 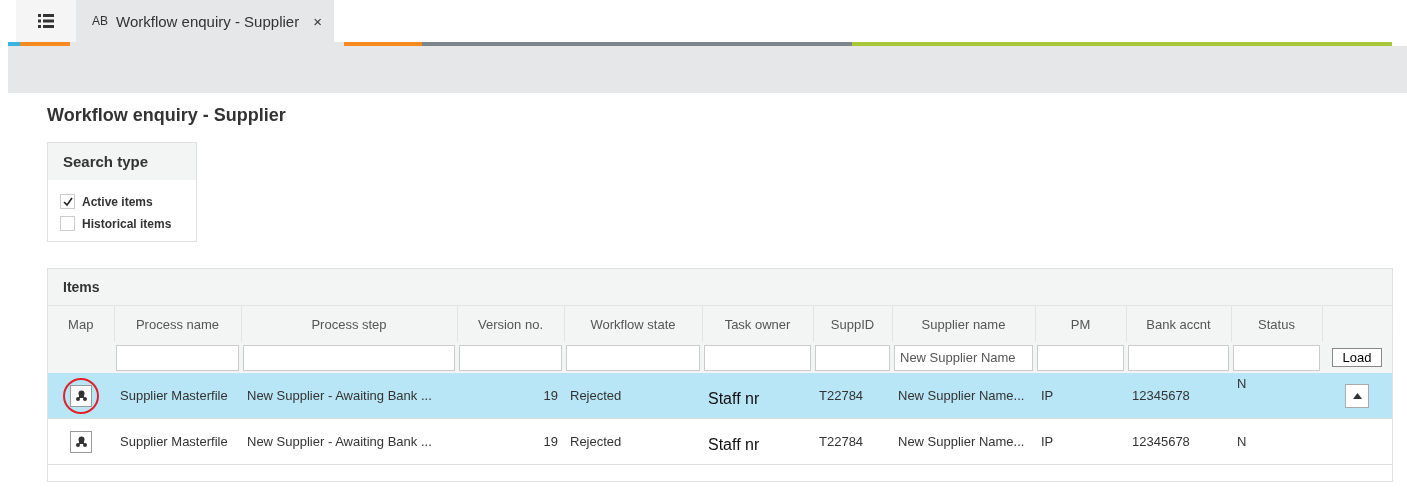 What do you see at coordinates (757, 324) in the screenshot?
I see `column-header: Task owner` at bounding box center [757, 324].